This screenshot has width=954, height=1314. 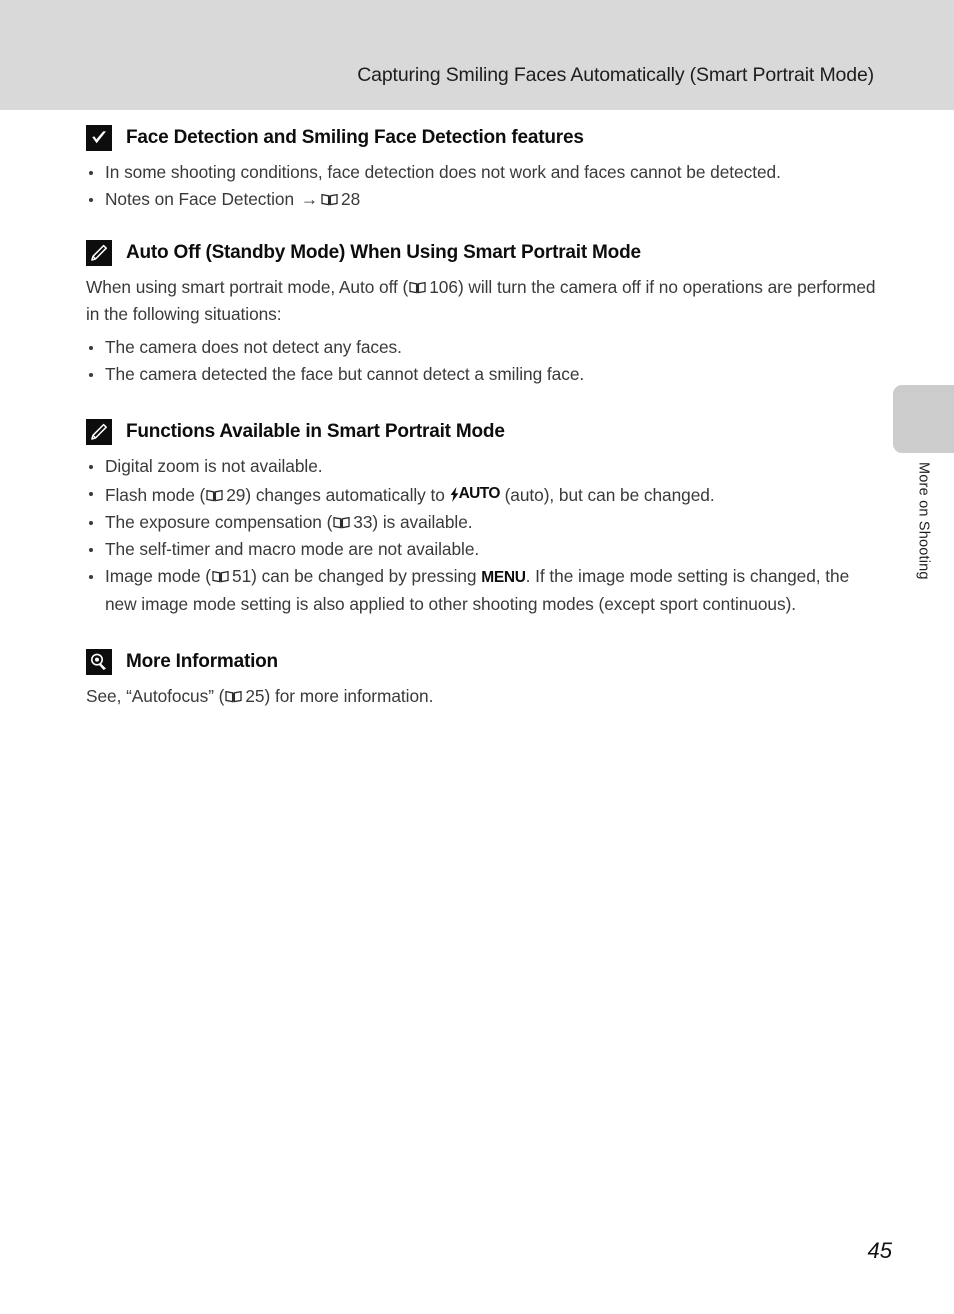 I want to click on bullet-text-mid: ) changes automatically to, so click(x=347, y=495).